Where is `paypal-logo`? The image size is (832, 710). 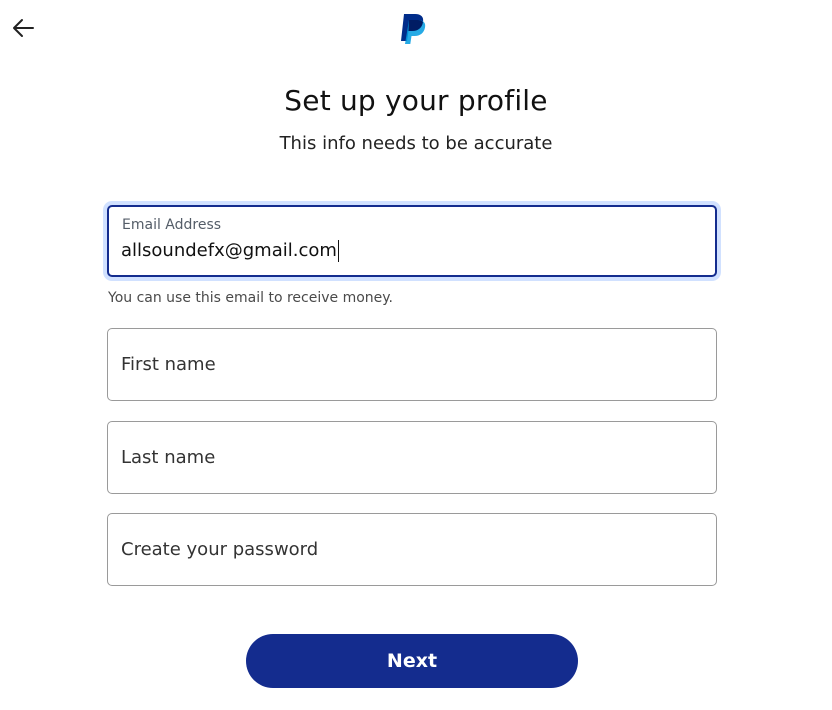 paypal-logo is located at coordinates (413, 29).